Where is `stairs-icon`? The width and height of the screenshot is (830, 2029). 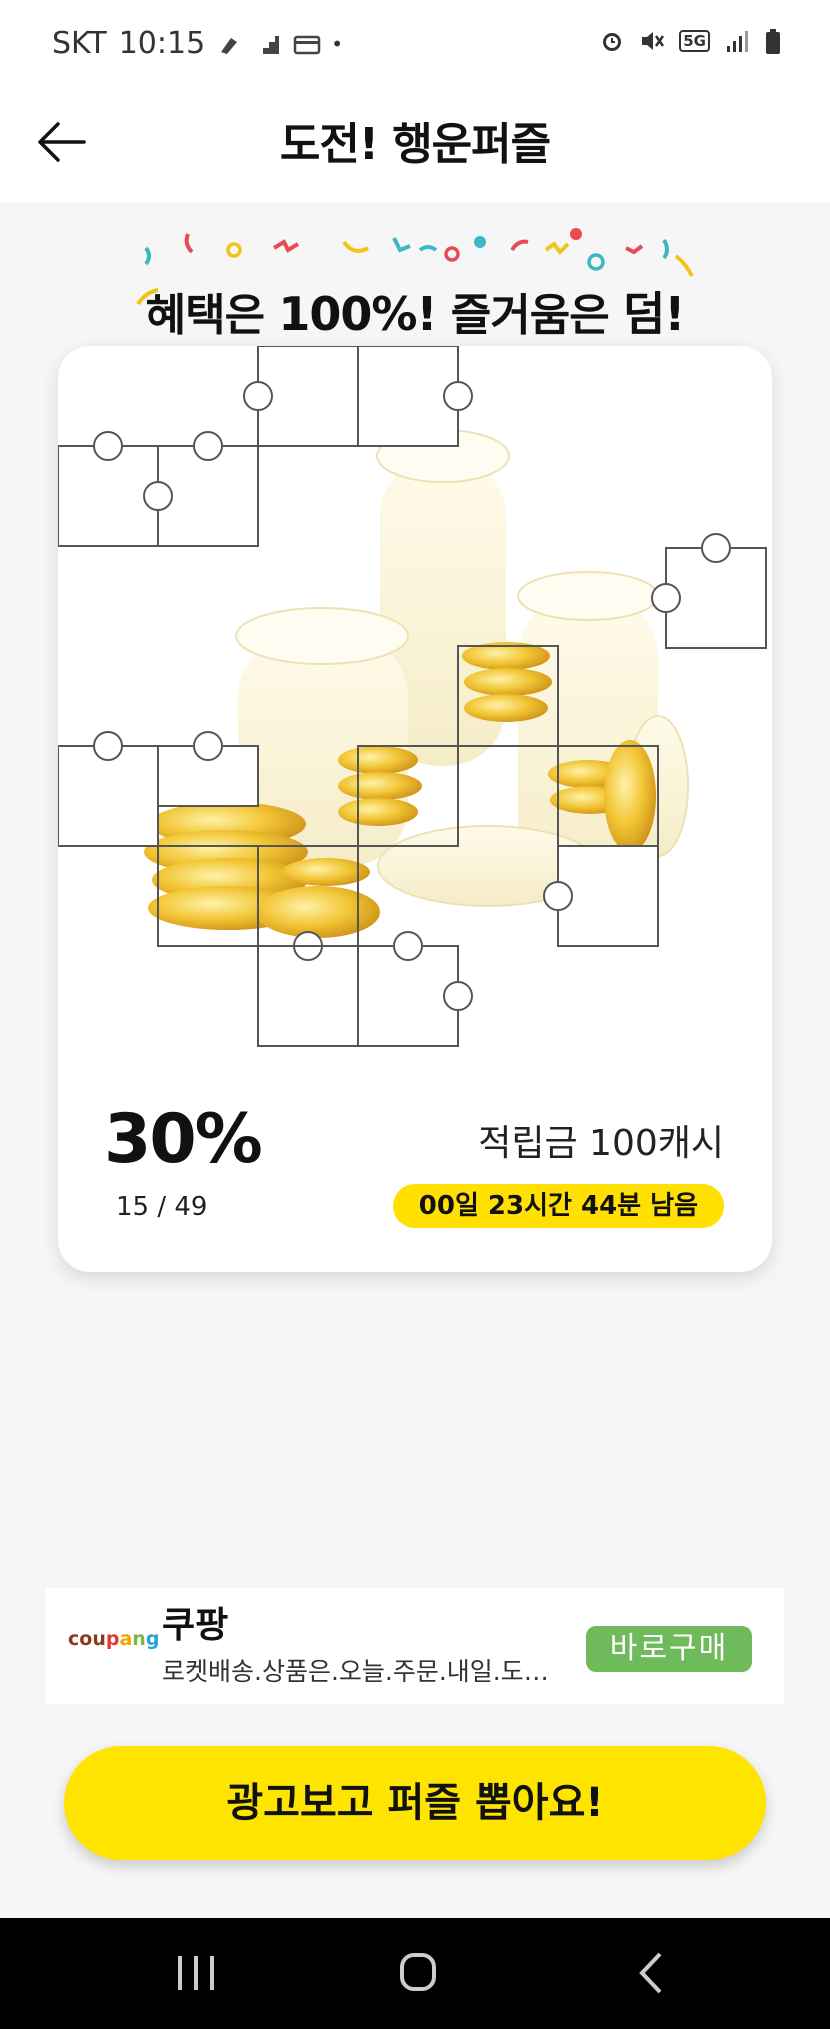
stairs-icon is located at coordinates (268, 44).